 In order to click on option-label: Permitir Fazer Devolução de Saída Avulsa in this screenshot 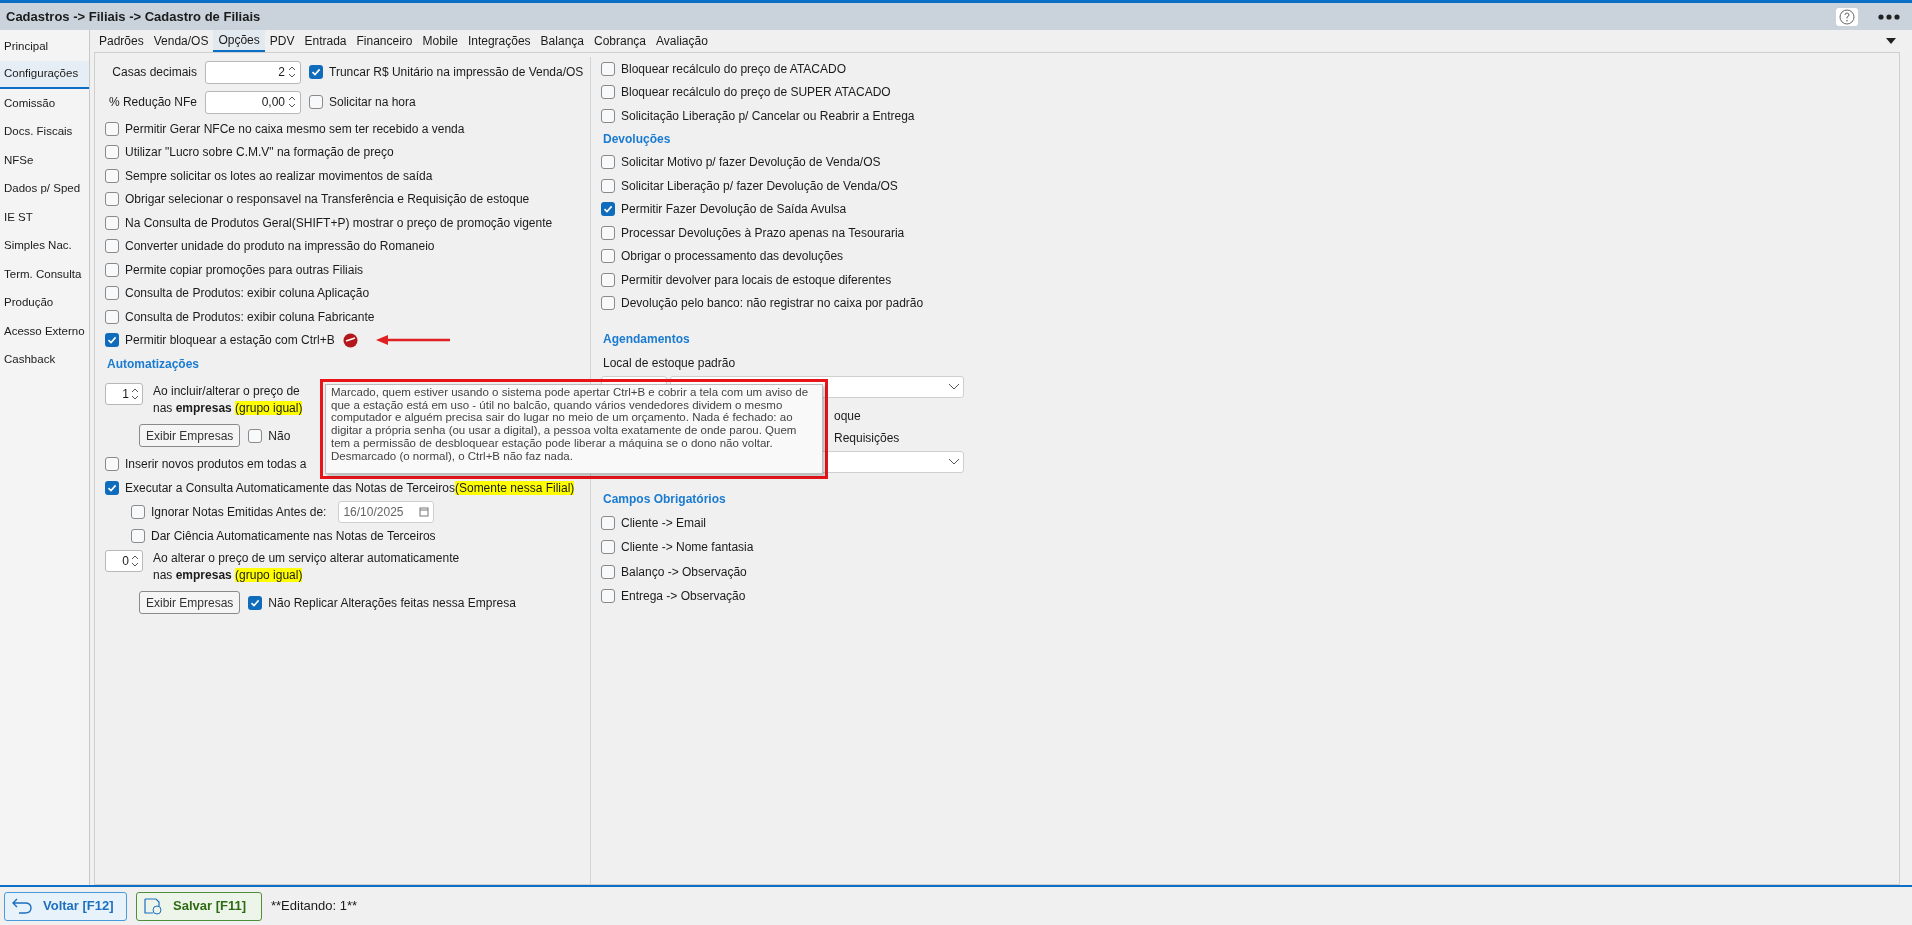, I will do `click(734, 210)`.